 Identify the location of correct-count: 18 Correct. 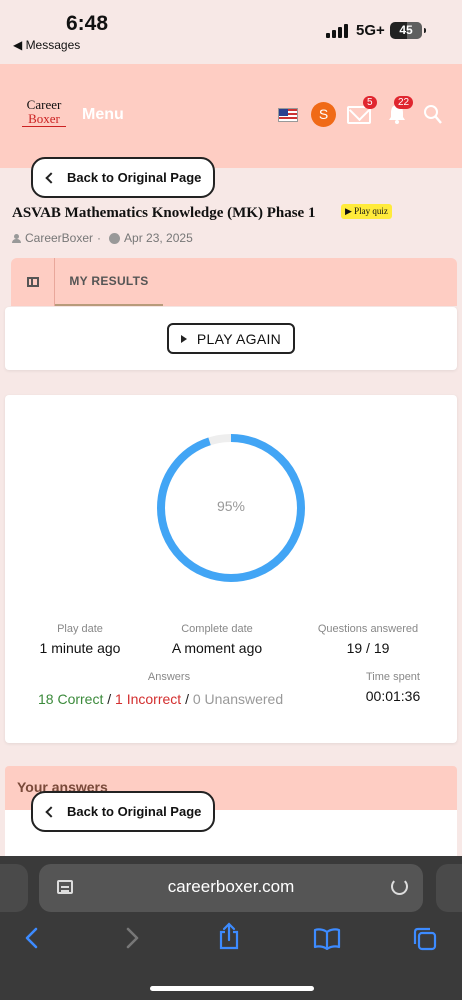
(71, 699).